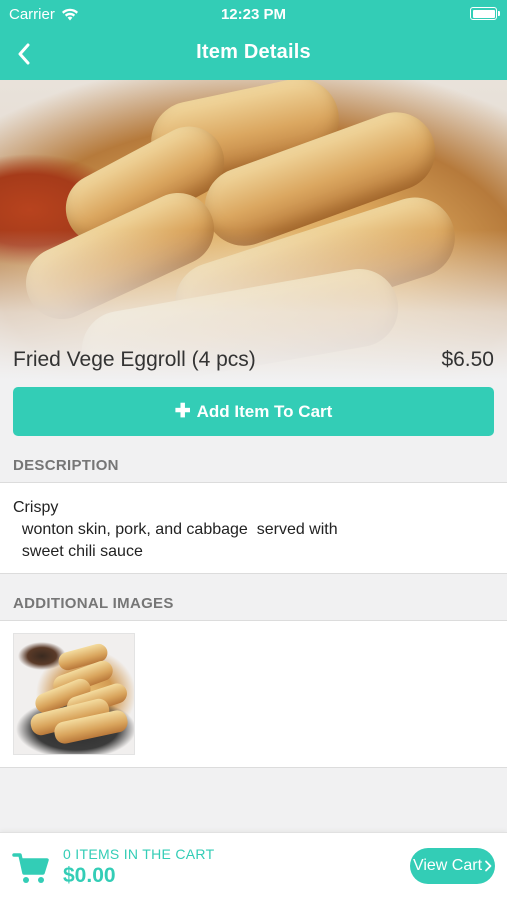 The height and width of the screenshot is (900, 507). I want to click on additional-images-header: ADDITIONAL IMAGES, so click(93, 603).